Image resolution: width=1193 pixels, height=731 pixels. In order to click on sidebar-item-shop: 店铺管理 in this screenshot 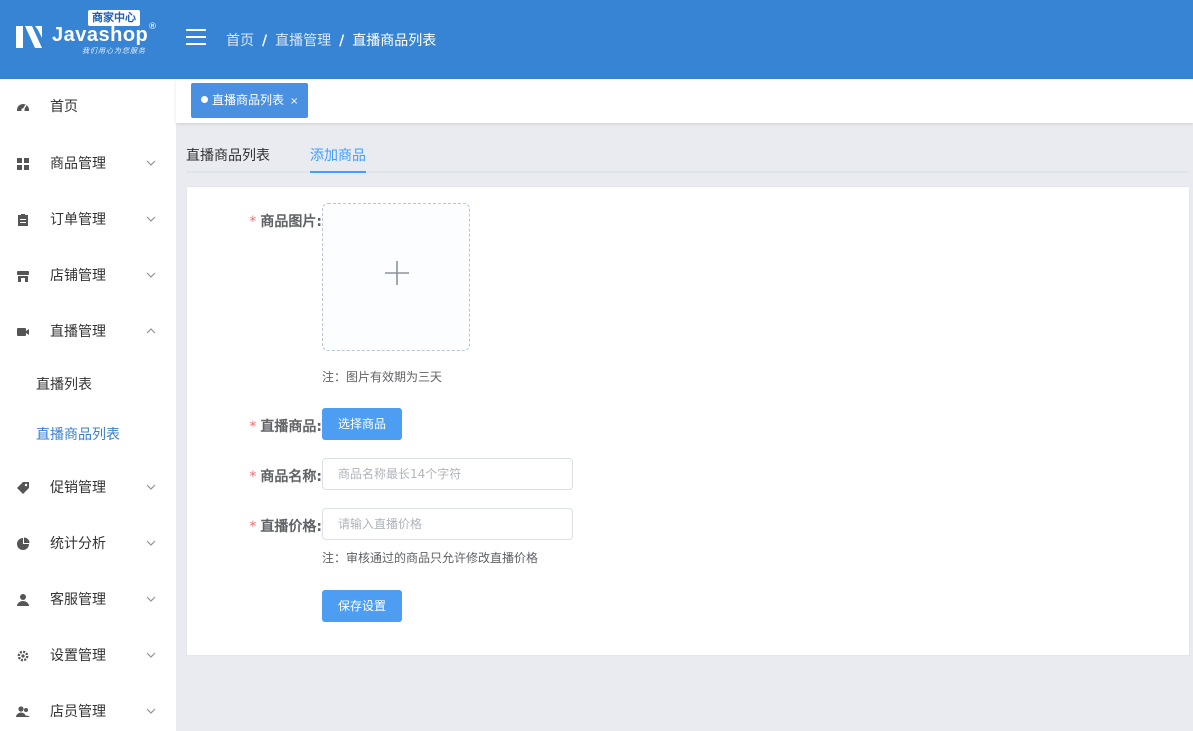, I will do `click(88, 276)`.